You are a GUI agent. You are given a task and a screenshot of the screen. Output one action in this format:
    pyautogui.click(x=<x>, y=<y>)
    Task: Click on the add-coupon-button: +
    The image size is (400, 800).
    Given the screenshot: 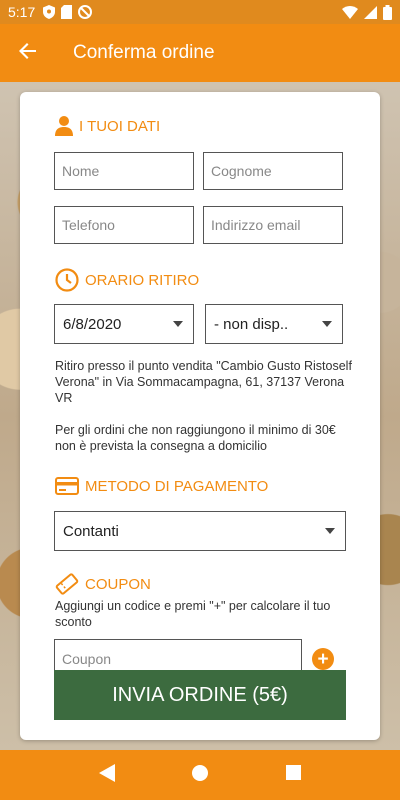 What is the action you would take?
    pyautogui.click(x=323, y=659)
    